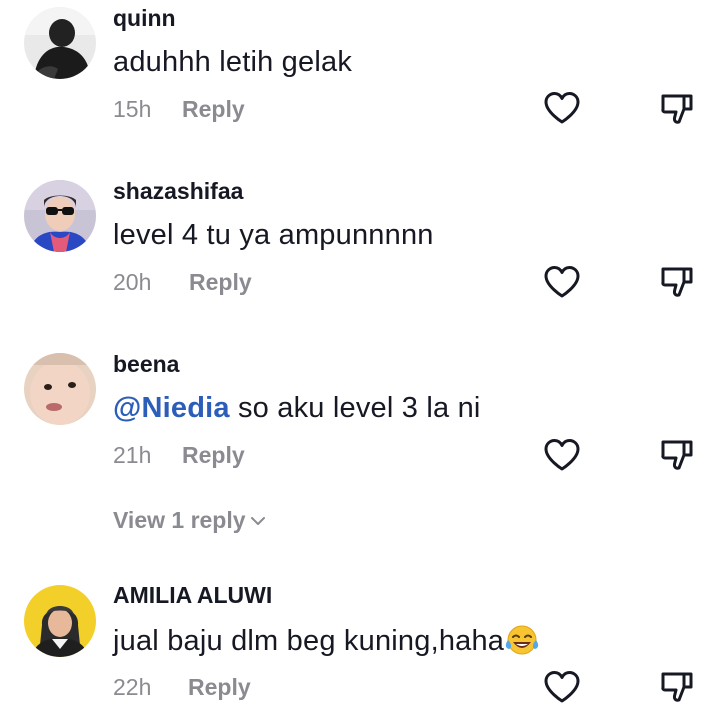 The image size is (720, 716). I want to click on comment-username: AMILIA ALUWI, so click(192, 595).